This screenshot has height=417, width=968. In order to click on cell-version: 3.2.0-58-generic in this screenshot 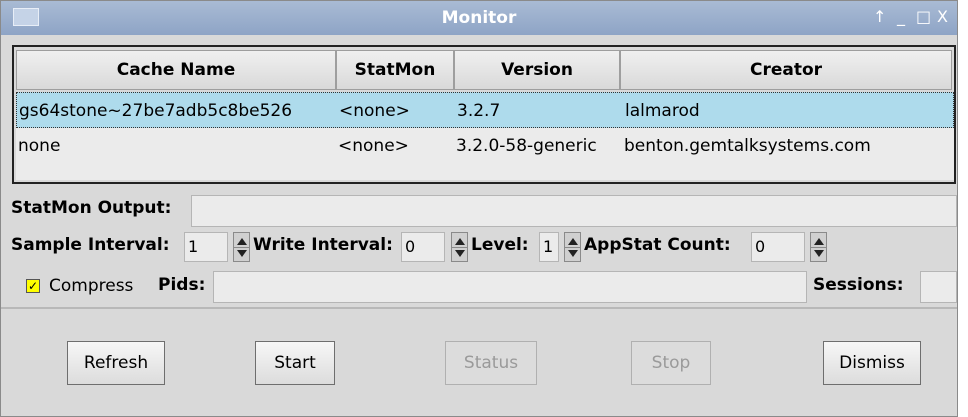, I will do `click(526, 146)`.